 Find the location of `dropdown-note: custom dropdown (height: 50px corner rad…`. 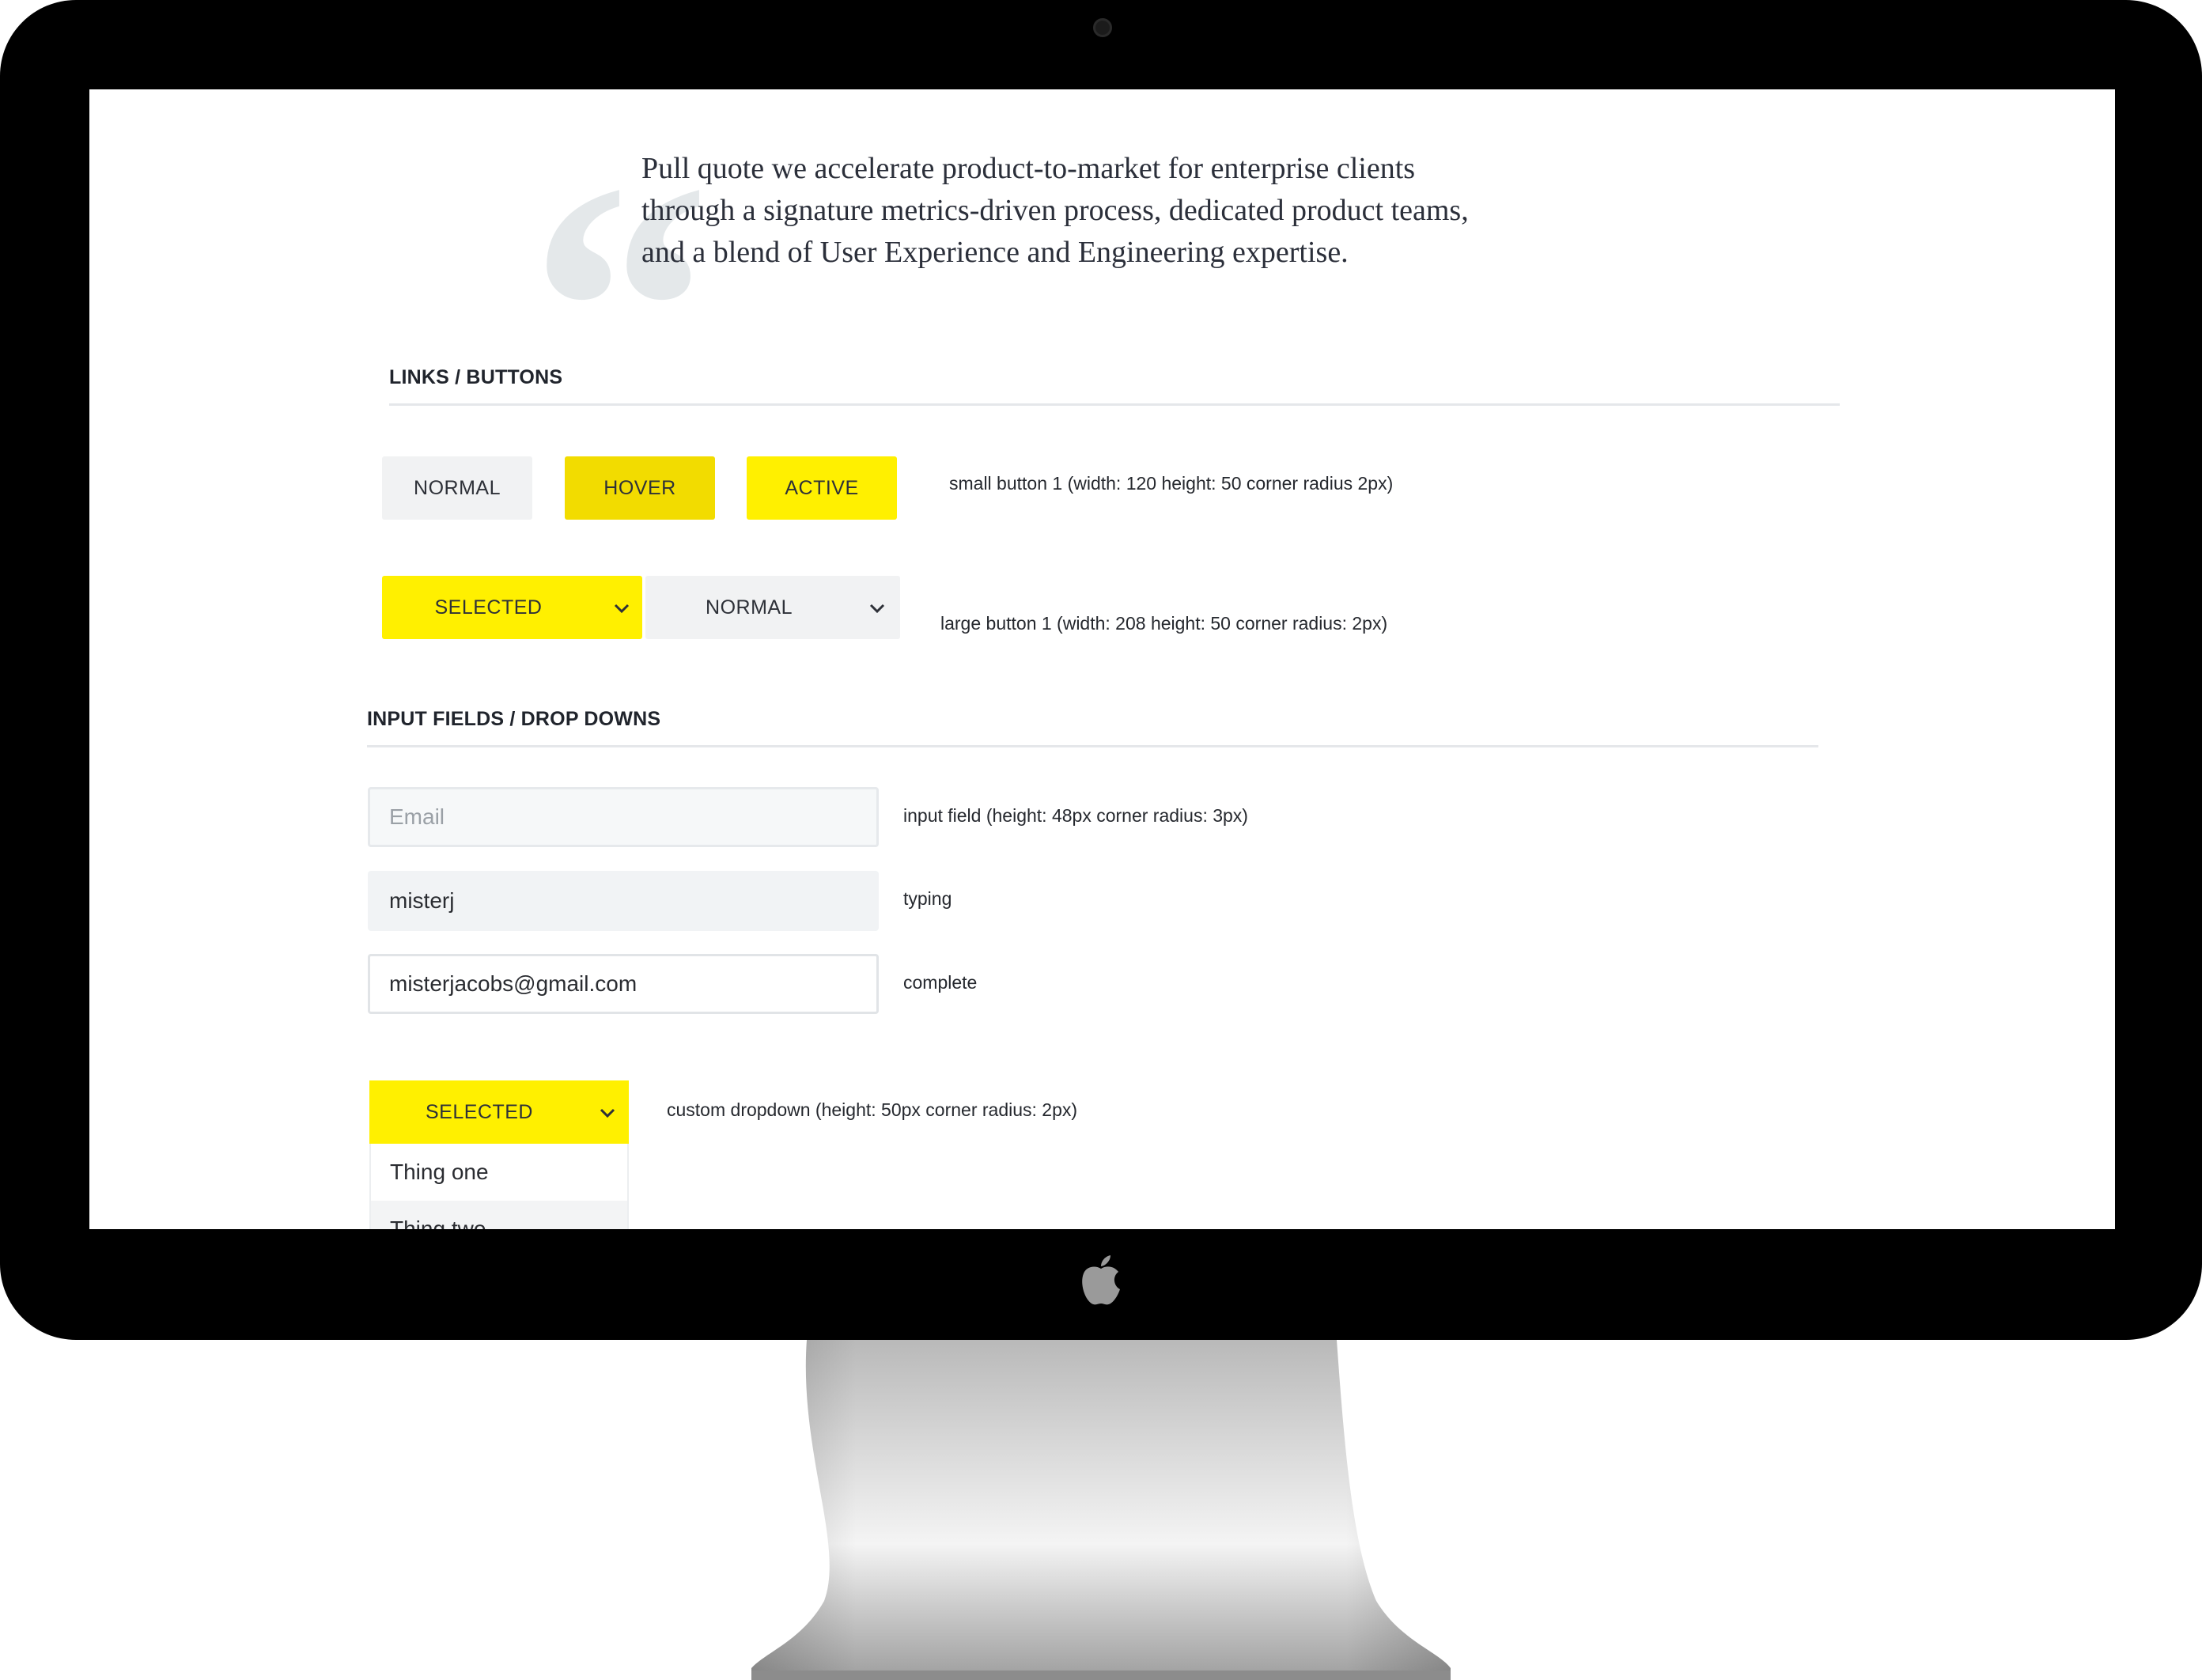

dropdown-note: custom dropdown (height: 50px corner rad… is located at coordinates (872, 1109).